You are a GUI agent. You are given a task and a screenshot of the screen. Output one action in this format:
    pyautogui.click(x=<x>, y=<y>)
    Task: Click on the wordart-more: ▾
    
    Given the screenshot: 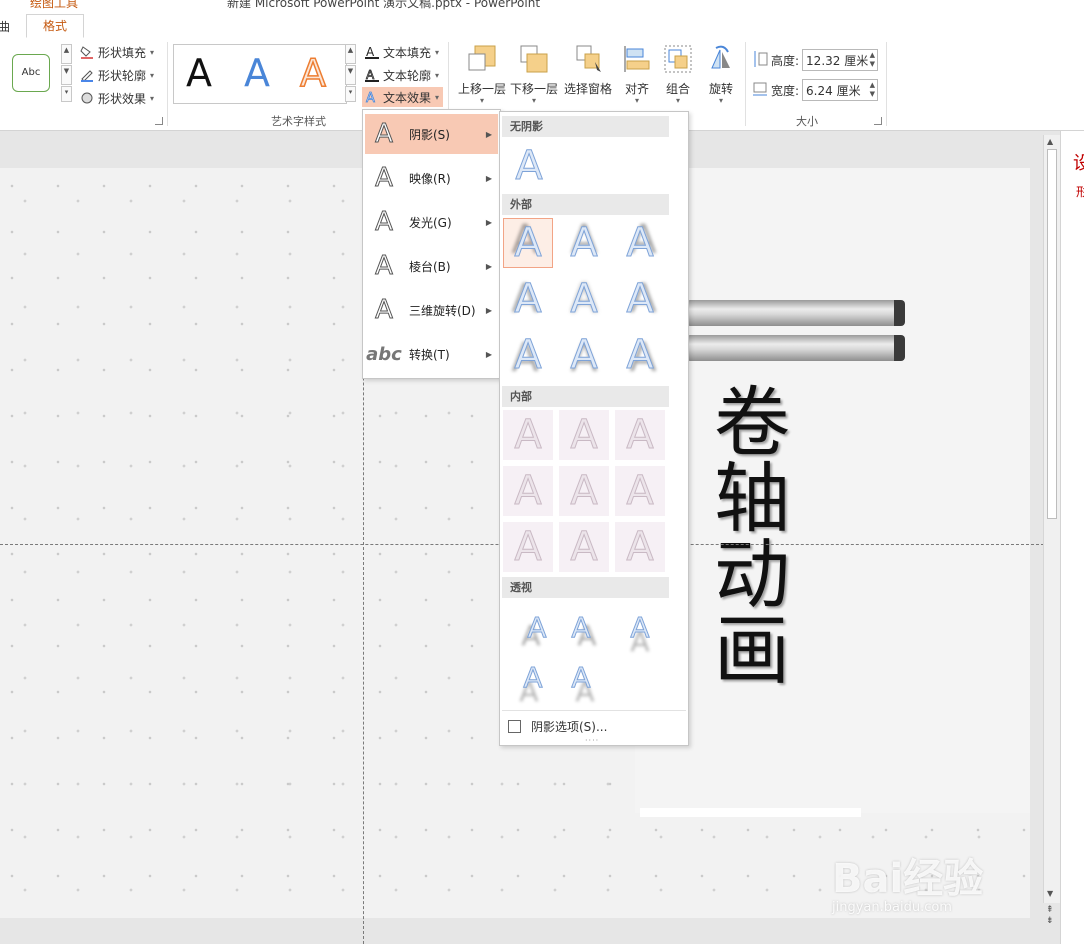 What is the action you would take?
    pyautogui.click(x=350, y=94)
    